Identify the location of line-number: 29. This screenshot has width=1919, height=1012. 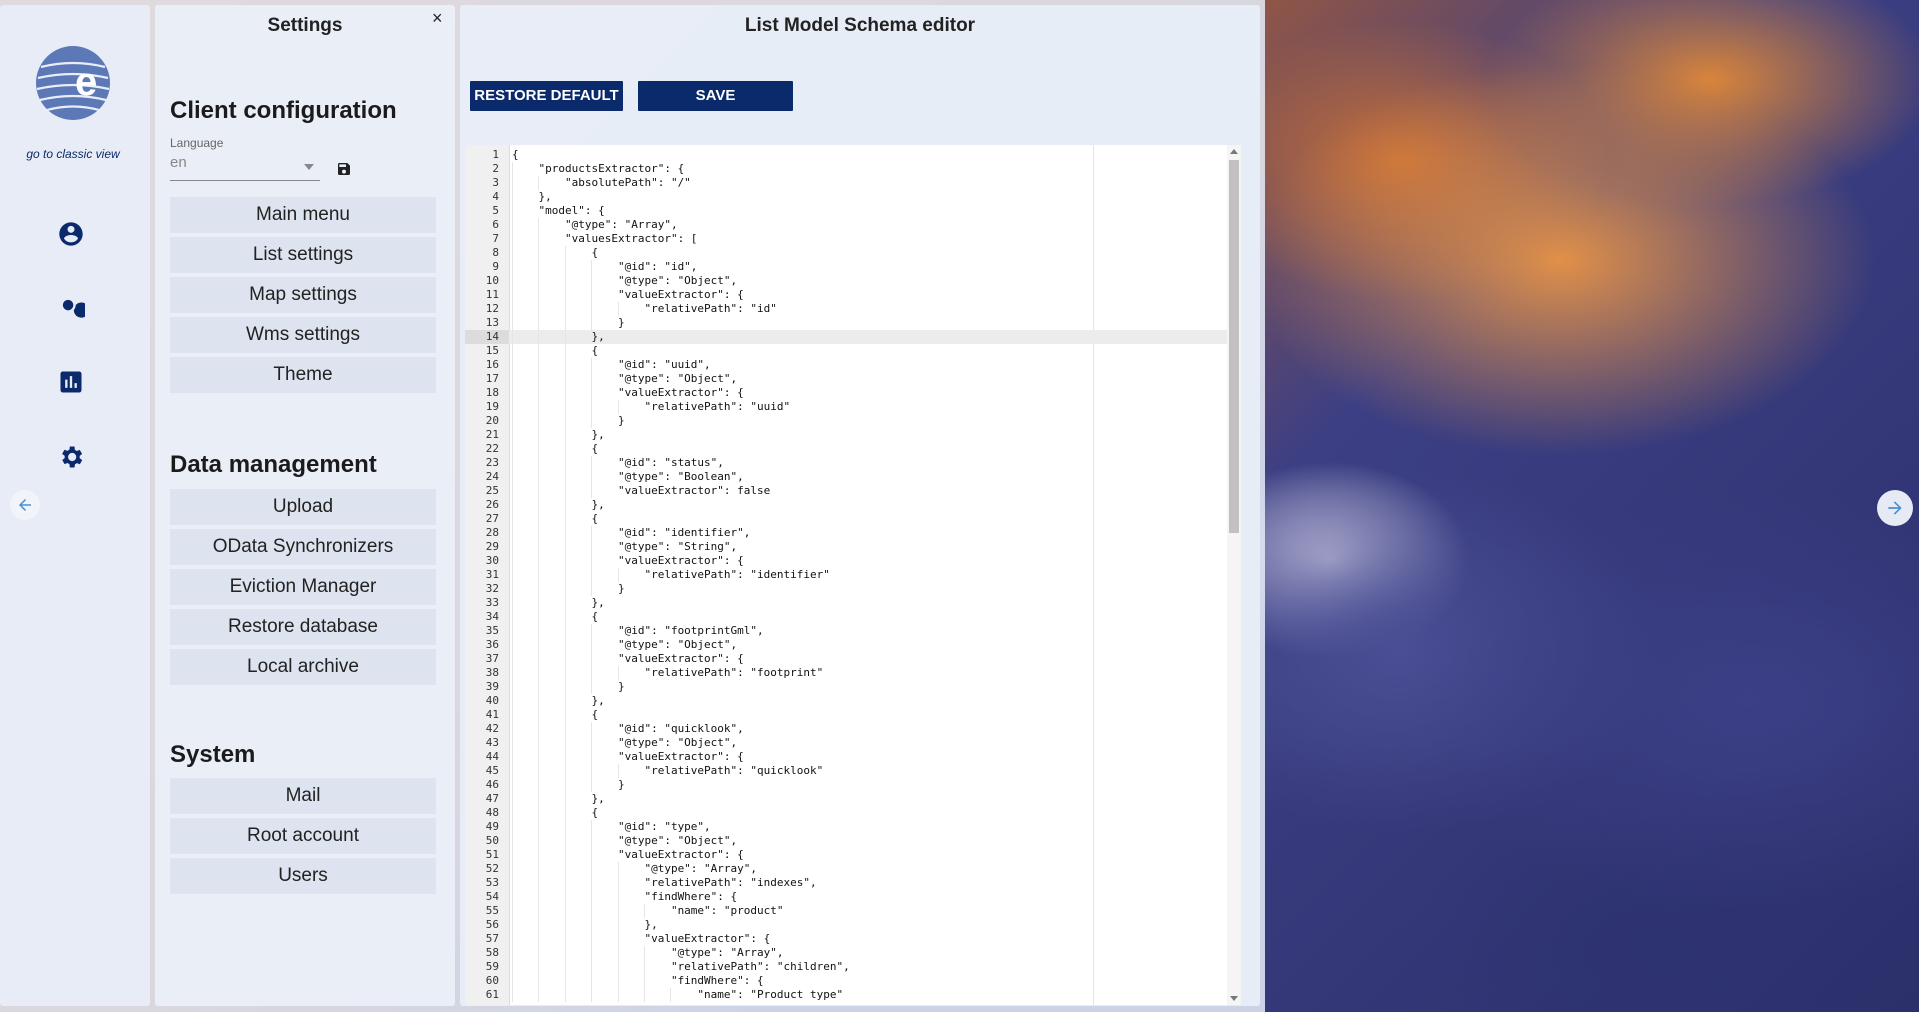
(492, 546).